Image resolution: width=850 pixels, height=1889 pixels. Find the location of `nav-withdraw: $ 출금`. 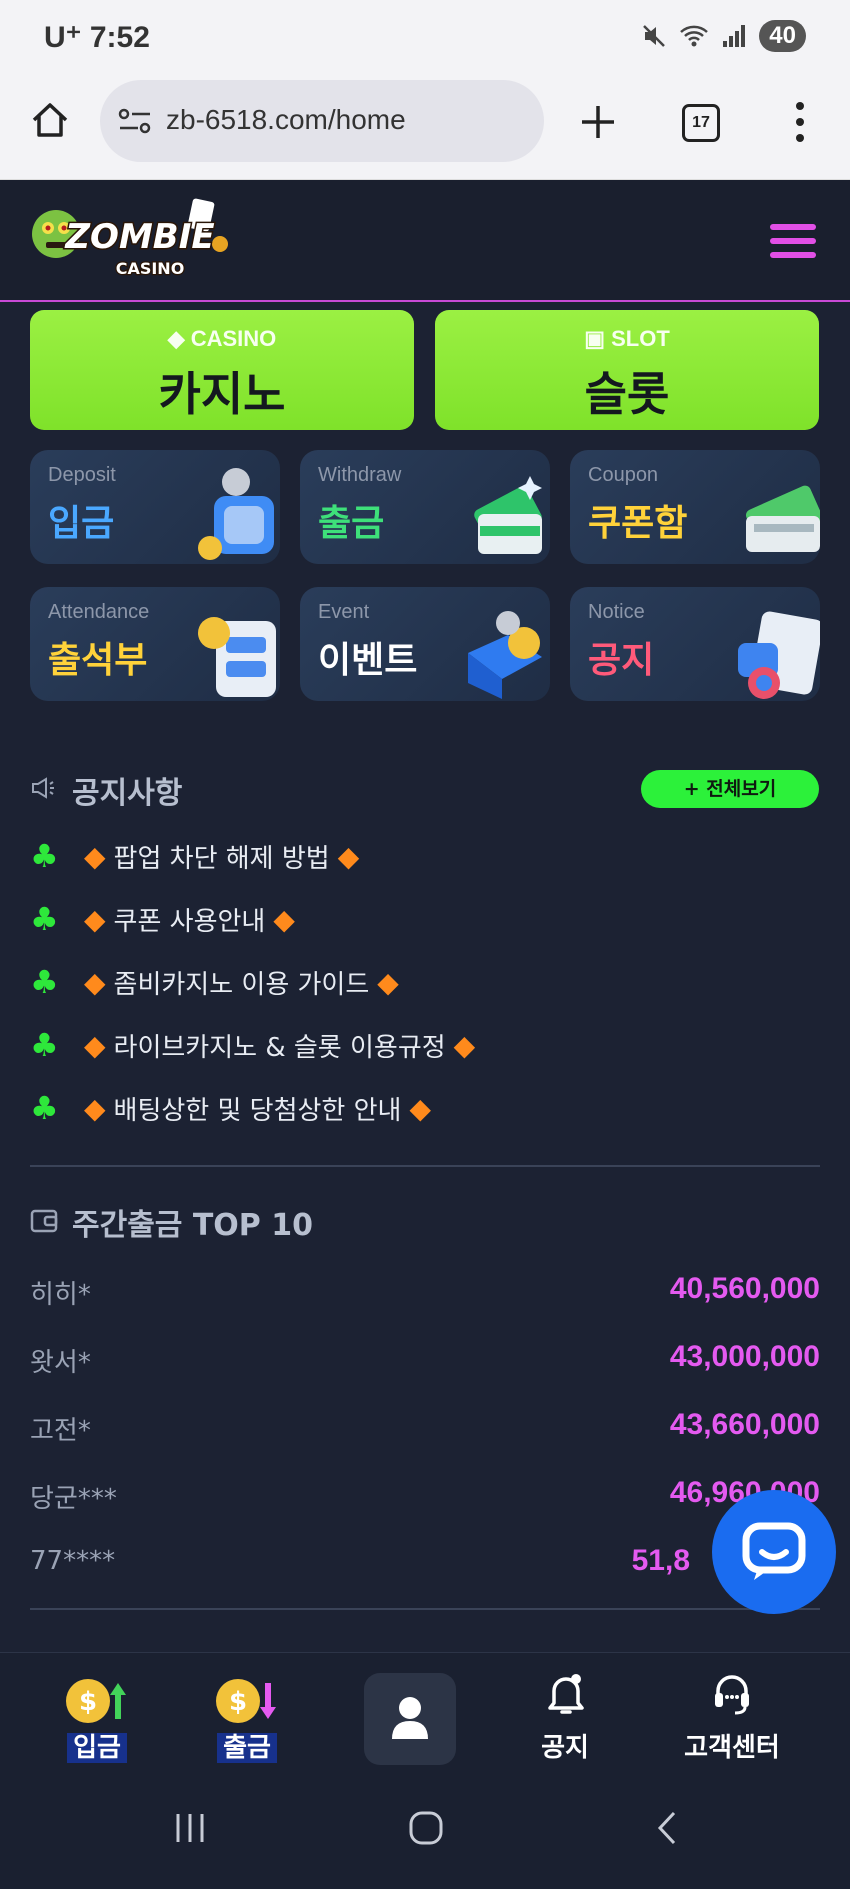

nav-withdraw: $ 출금 is located at coordinates (247, 1713).